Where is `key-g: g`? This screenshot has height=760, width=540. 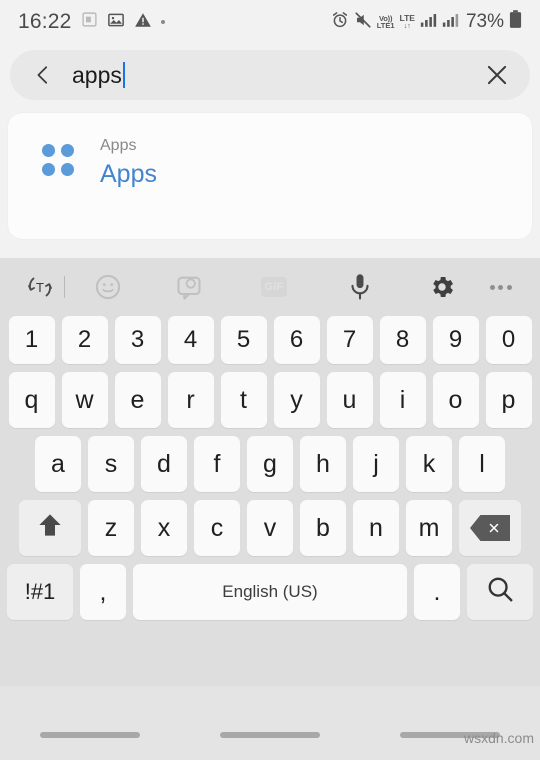
key-g: g is located at coordinates (270, 464).